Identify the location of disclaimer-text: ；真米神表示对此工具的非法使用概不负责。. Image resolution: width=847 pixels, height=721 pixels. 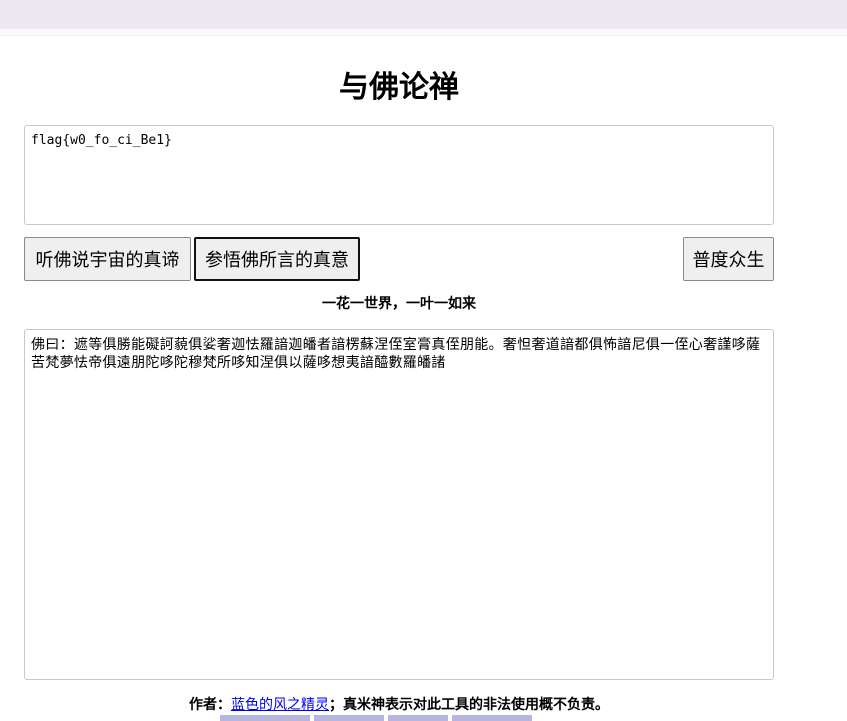
(469, 705).